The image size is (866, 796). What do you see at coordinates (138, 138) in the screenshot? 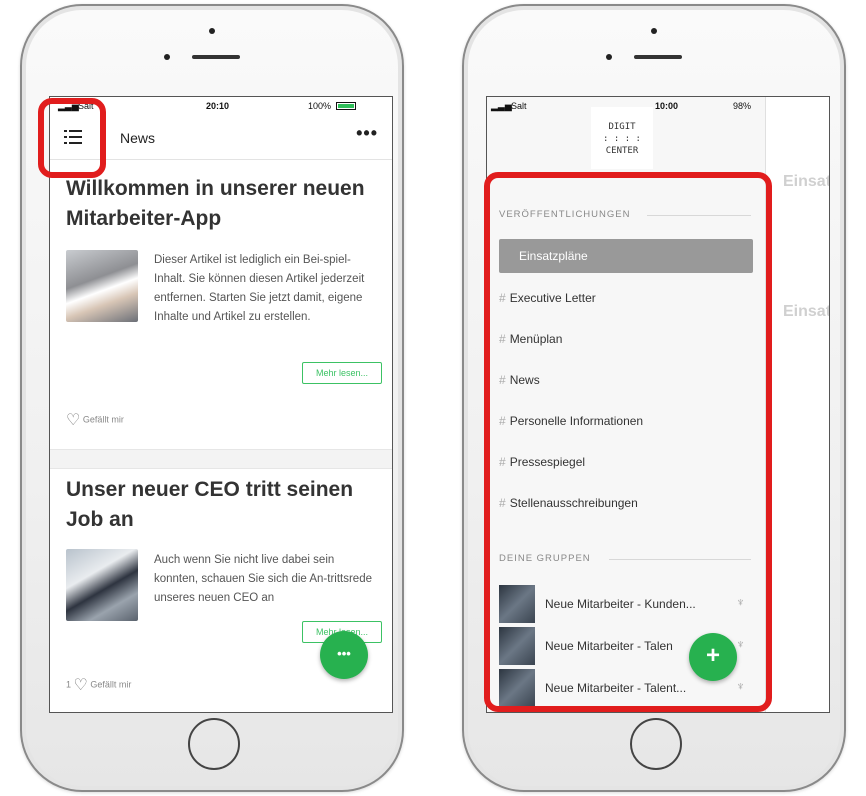
I see `page-title: News` at bounding box center [138, 138].